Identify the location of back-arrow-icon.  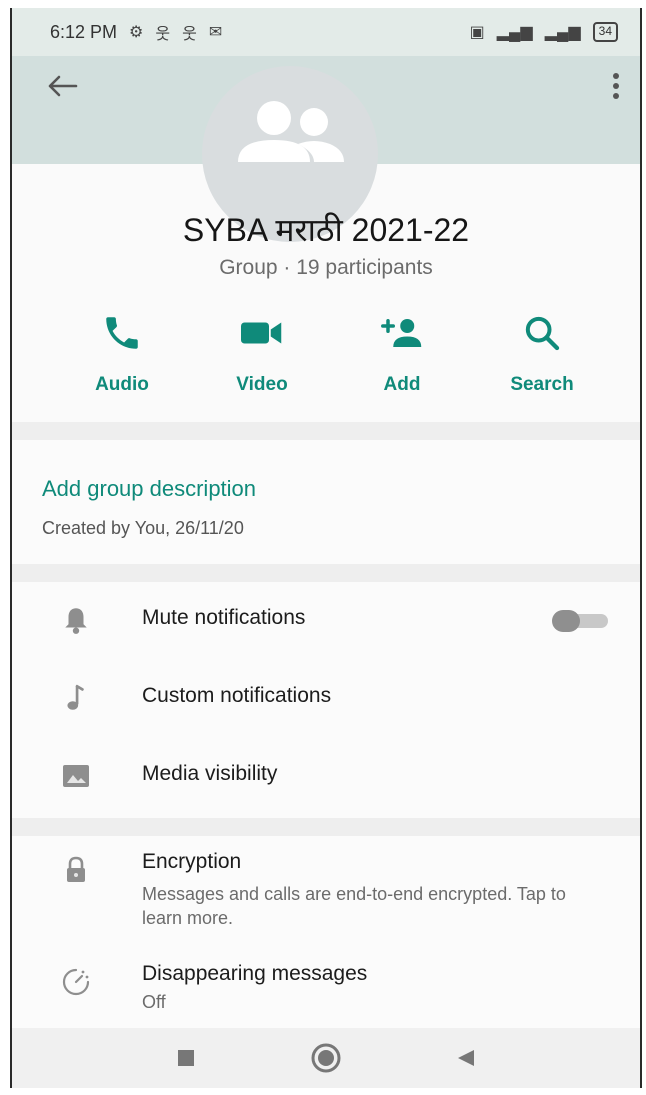
(63, 86).